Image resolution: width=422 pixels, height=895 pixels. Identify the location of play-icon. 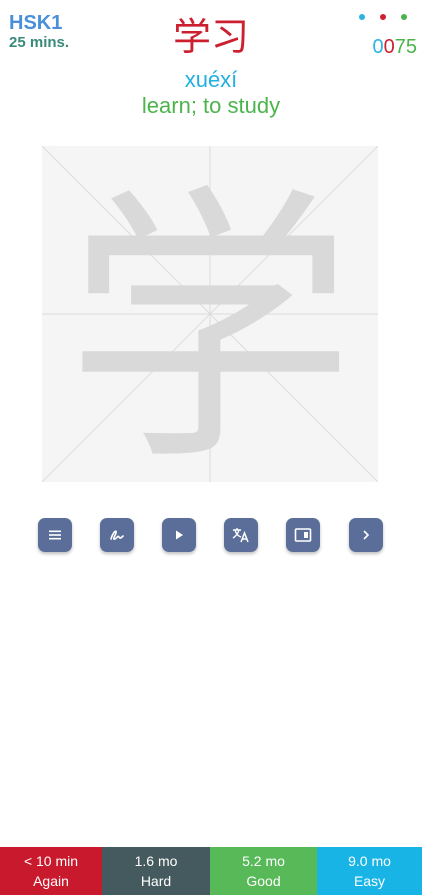
(179, 535).